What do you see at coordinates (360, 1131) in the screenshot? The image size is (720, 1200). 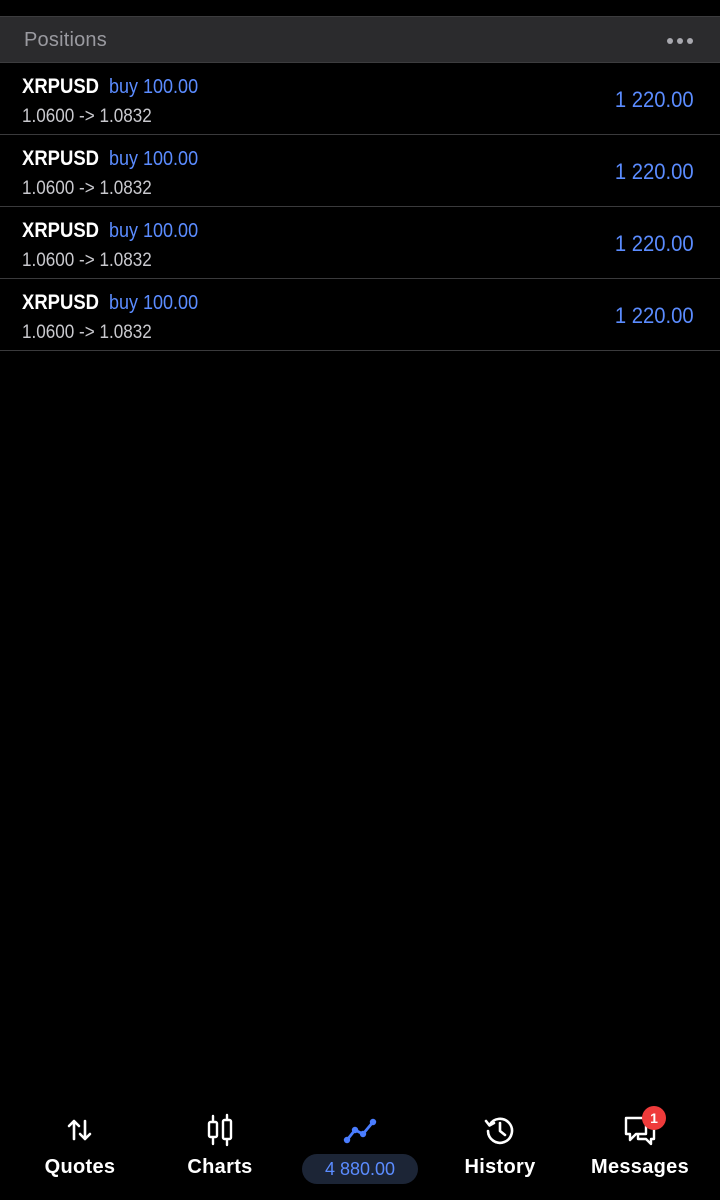 I see `trend-line-icon` at bounding box center [360, 1131].